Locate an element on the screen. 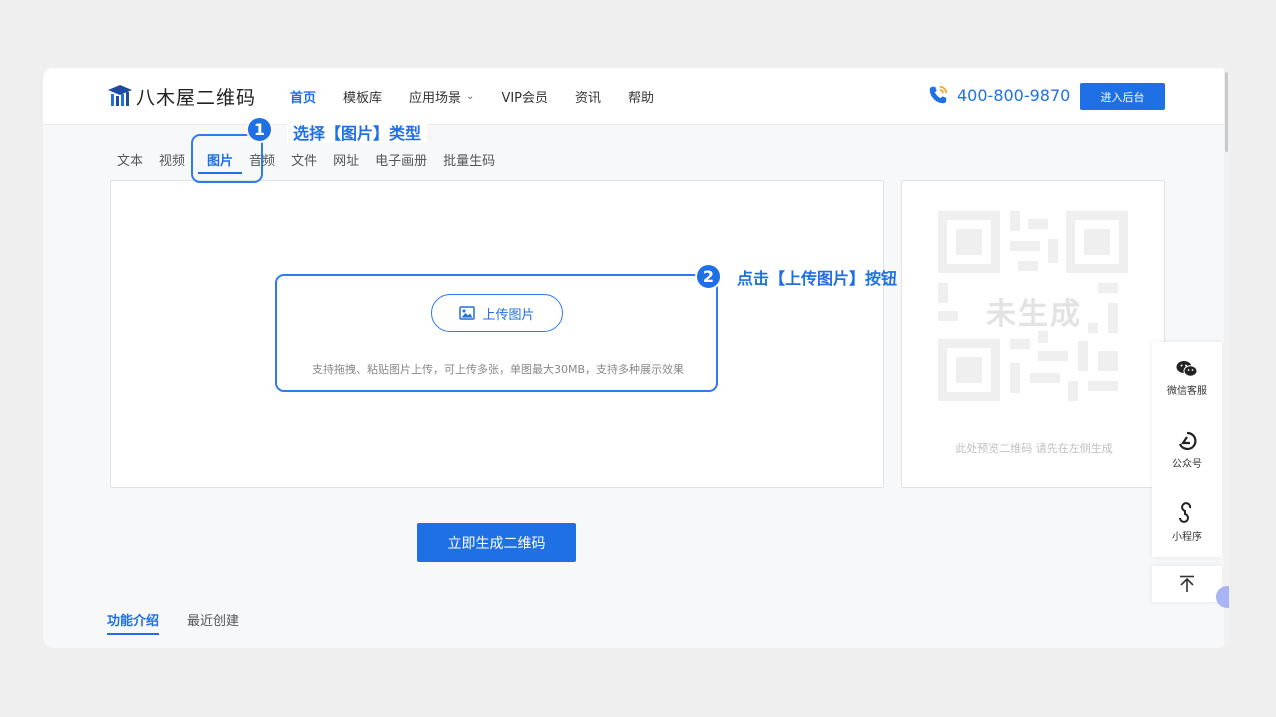  callout-2-label: 点击【上传图片】按钮 is located at coordinates (817, 278).